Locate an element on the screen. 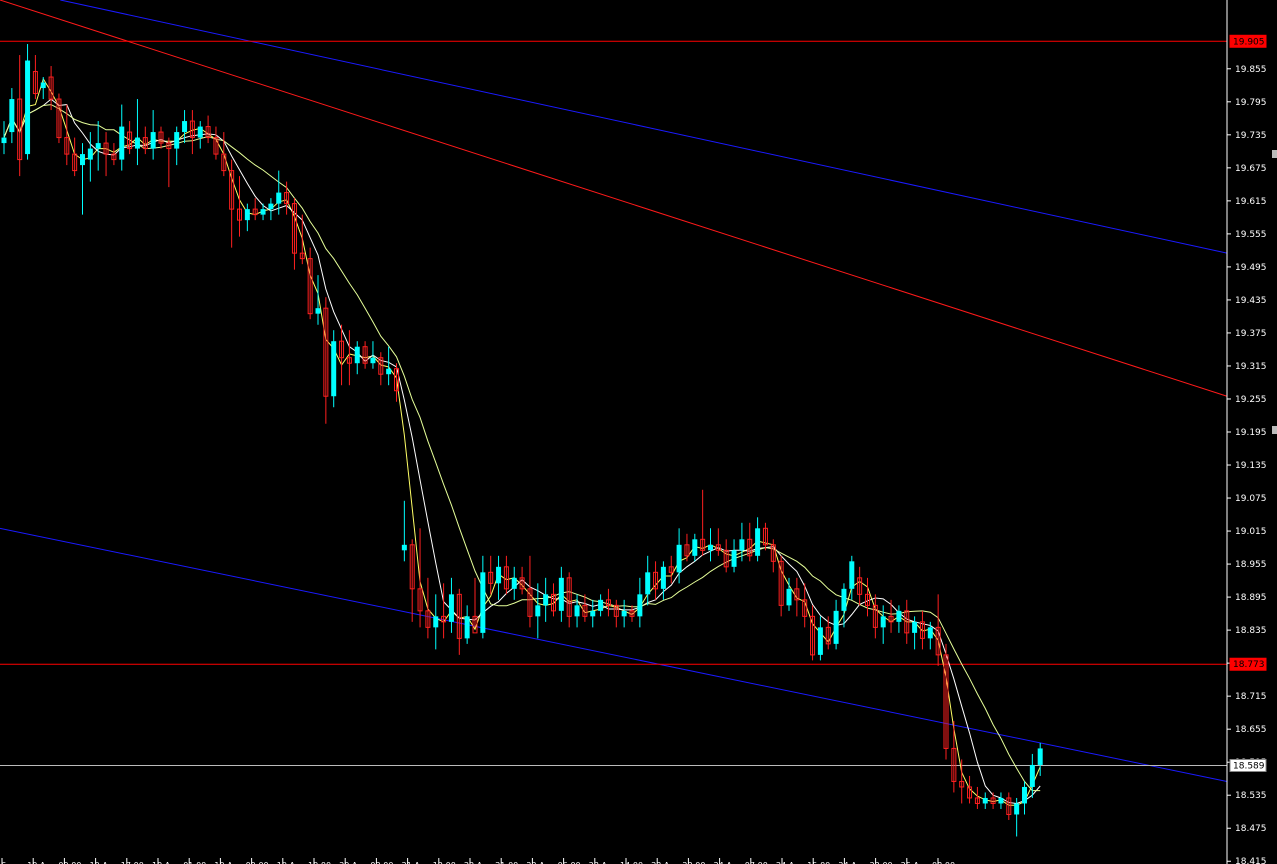 The height and width of the screenshot is (864, 1277). price-tag-label-0: 19.905 is located at coordinates (1249, 42).